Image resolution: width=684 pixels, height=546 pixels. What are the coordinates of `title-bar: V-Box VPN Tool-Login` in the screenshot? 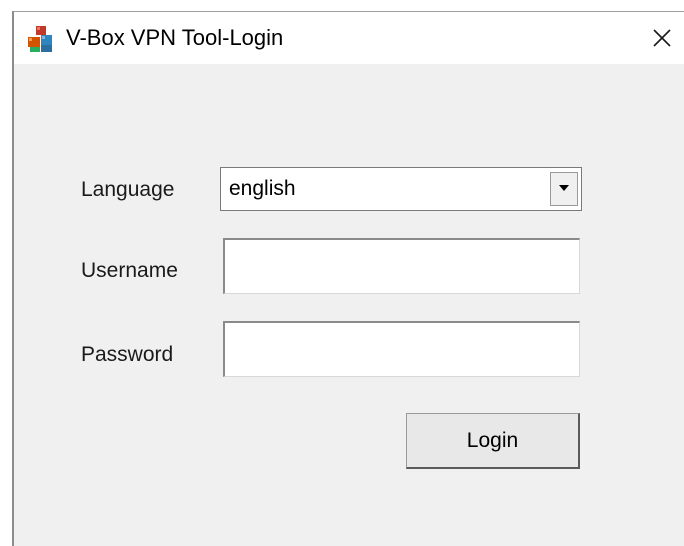 It's located at (349, 38).